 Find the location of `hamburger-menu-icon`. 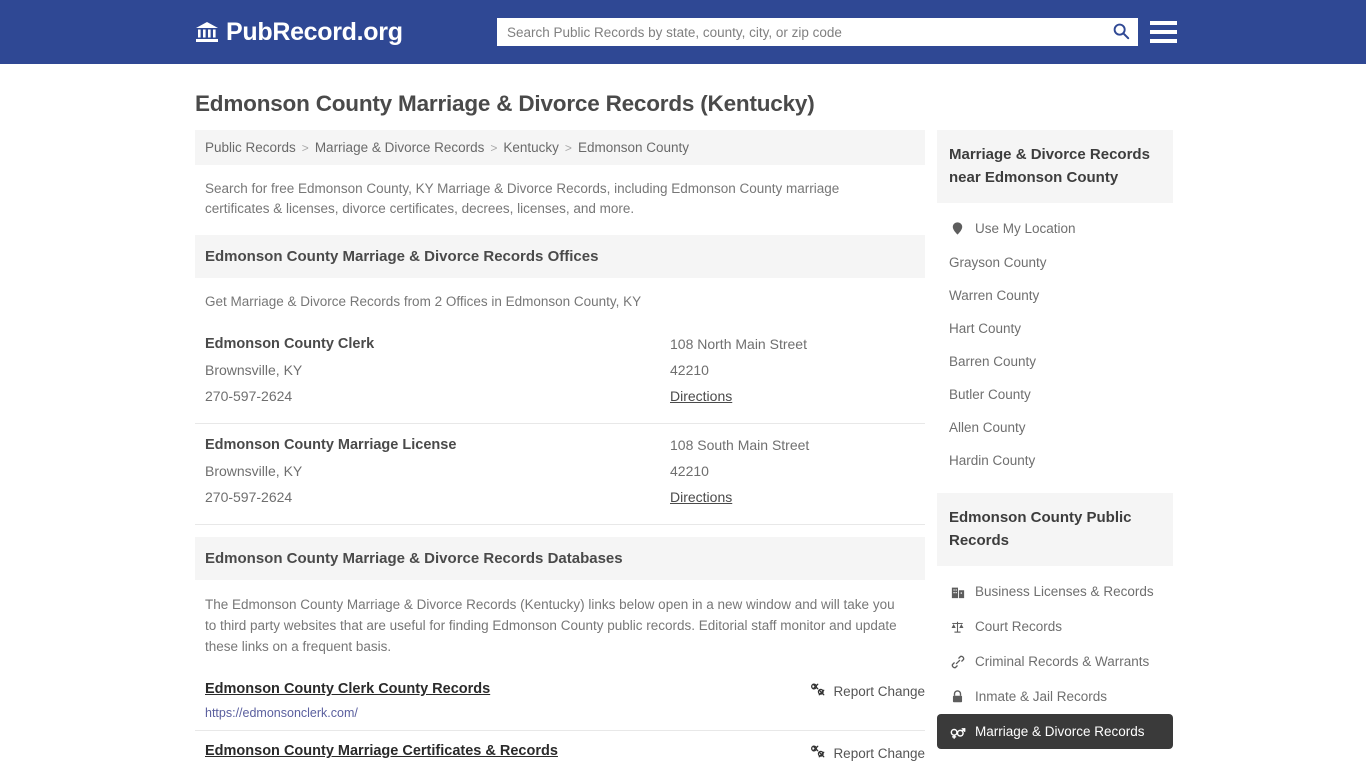

hamburger-menu-icon is located at coordinates (1163, 31).